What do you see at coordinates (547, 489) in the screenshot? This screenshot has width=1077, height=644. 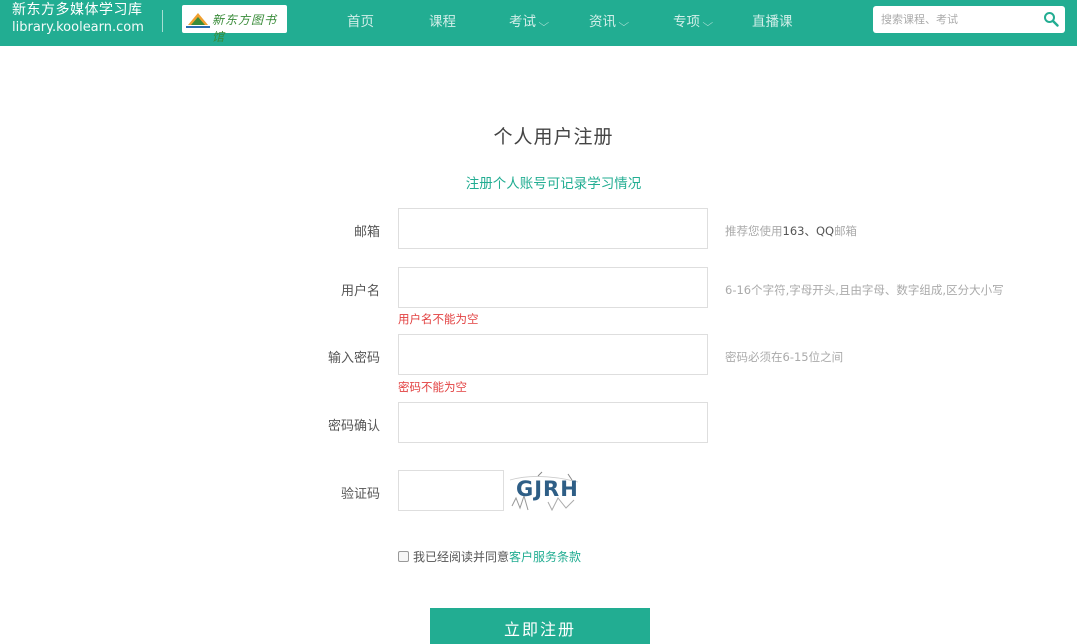 I see `captcha-text: GJRH` at bounding box center [547, 489].